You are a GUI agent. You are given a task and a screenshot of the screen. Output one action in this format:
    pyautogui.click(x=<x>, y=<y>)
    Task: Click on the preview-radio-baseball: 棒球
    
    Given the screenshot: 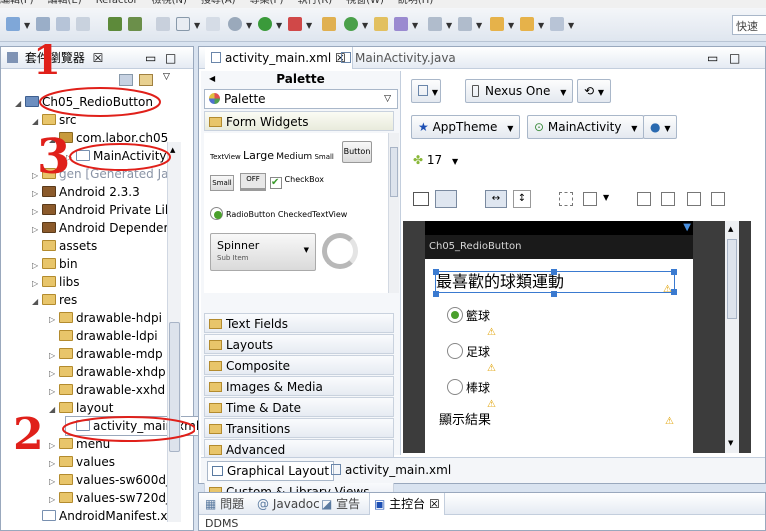 What is the action you would take?
    pyautogui.click(x=468, y=387)
    